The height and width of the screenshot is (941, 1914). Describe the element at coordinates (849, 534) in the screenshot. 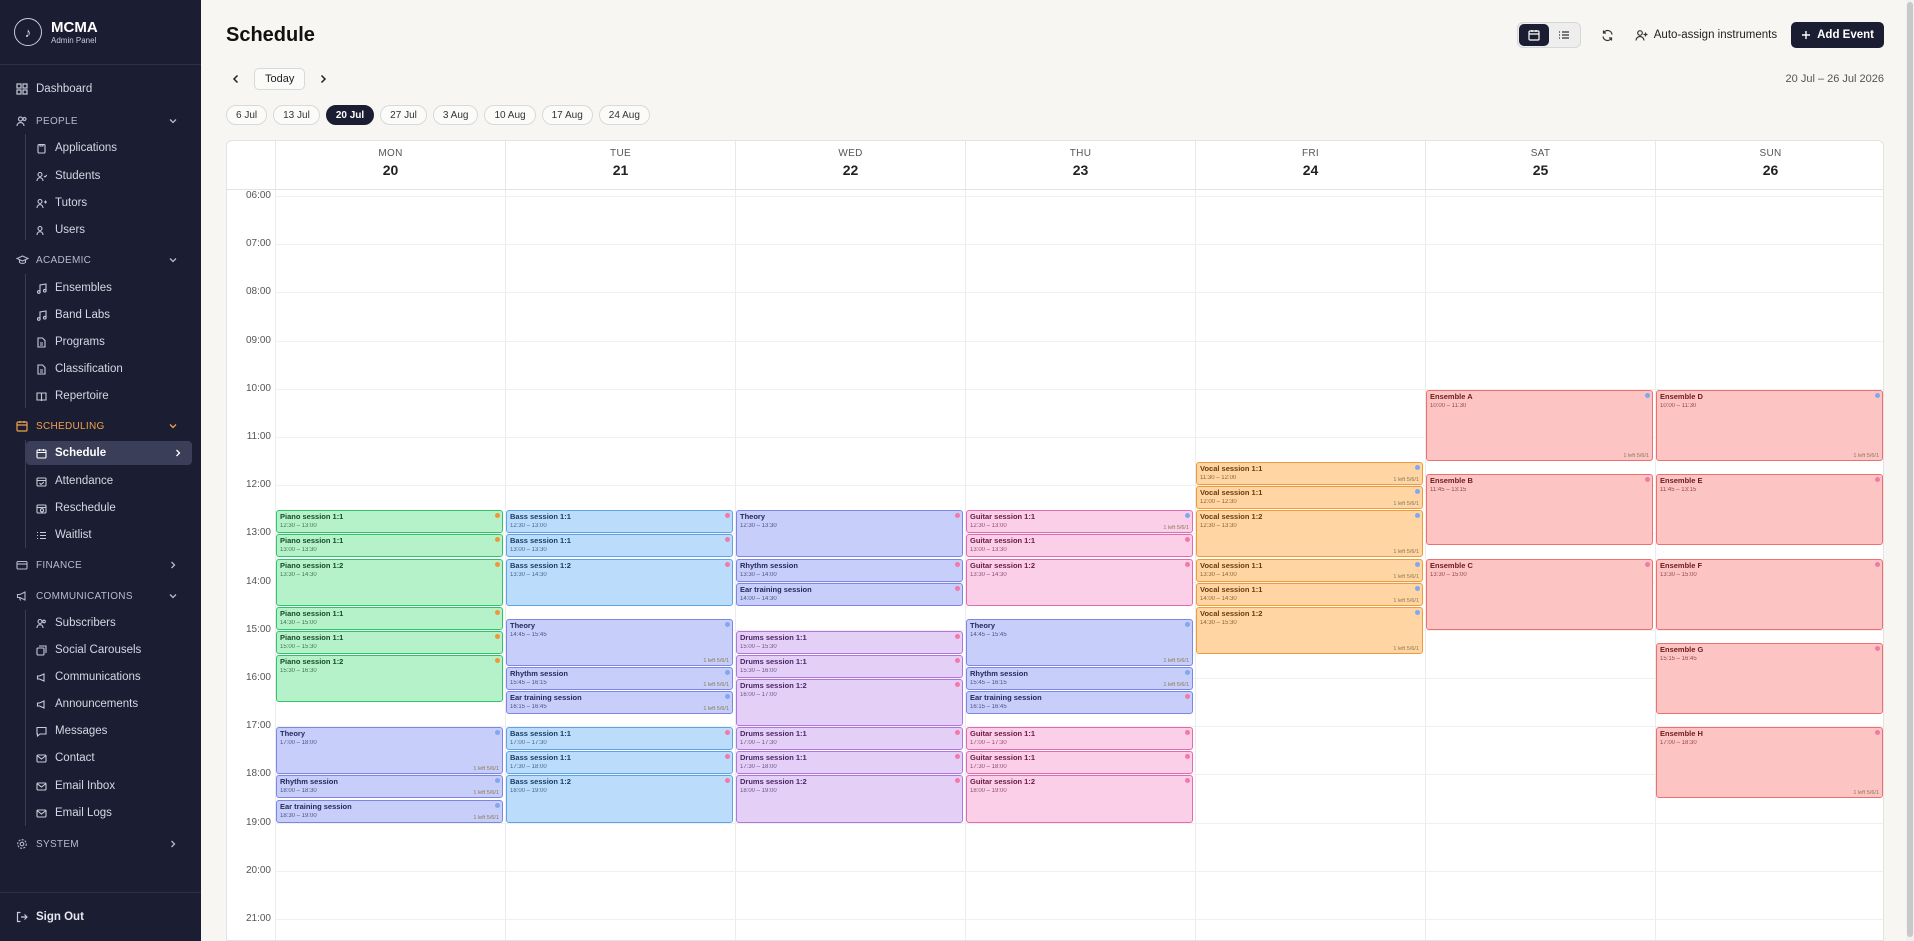

I see `calendar-event: Theory 12:30 – 13:30` at that location.